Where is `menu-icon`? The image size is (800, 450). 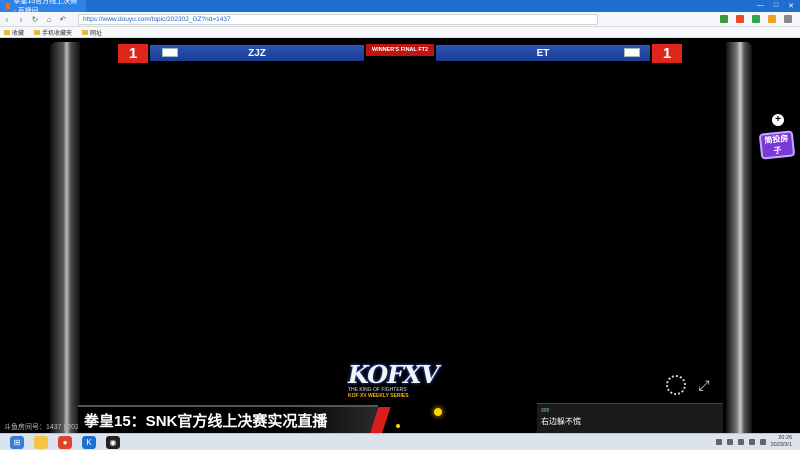
menu-icon is located at coordinates (788, 19).